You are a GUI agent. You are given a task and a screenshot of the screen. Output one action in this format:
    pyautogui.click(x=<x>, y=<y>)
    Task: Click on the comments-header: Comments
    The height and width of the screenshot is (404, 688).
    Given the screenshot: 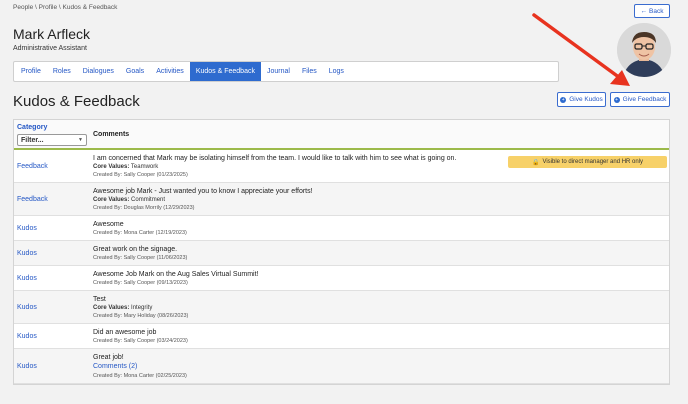 What is the action you would take?
    pyautogui.click(x=111, y=134)
    